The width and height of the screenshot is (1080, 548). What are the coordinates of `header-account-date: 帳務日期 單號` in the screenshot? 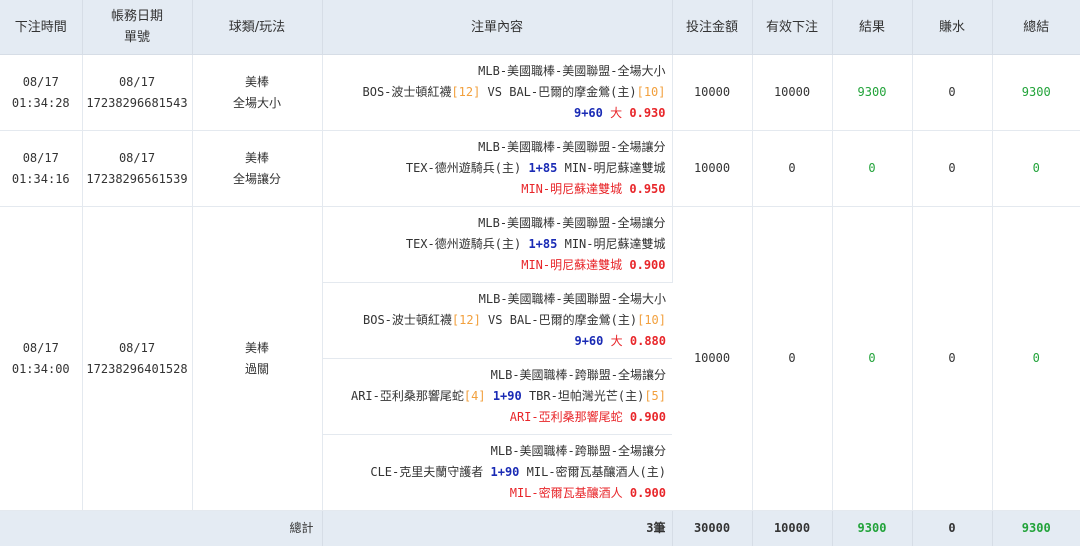 It's located at (137, 27).